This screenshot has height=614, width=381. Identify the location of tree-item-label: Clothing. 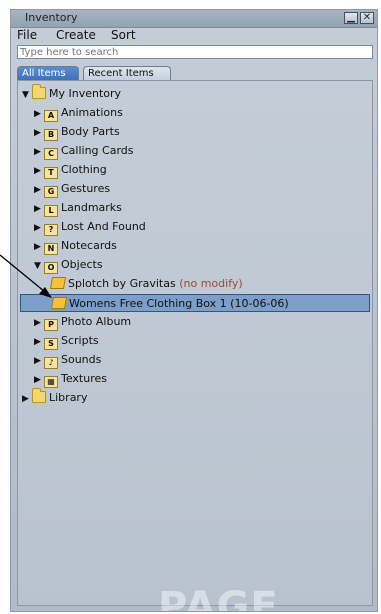
(84, 169).